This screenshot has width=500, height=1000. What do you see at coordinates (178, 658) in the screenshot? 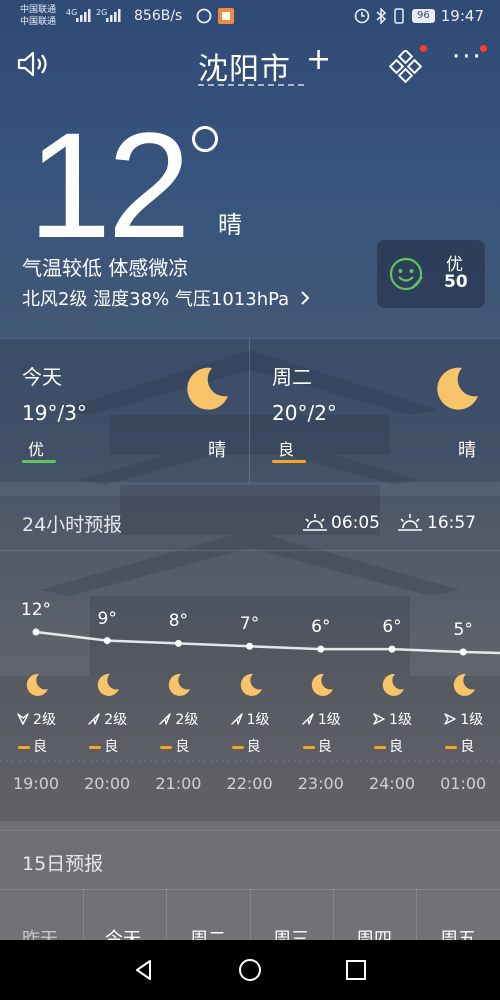
I see `hourly-column: 8° 2级良 21:00` at bounding box center [178, 658].